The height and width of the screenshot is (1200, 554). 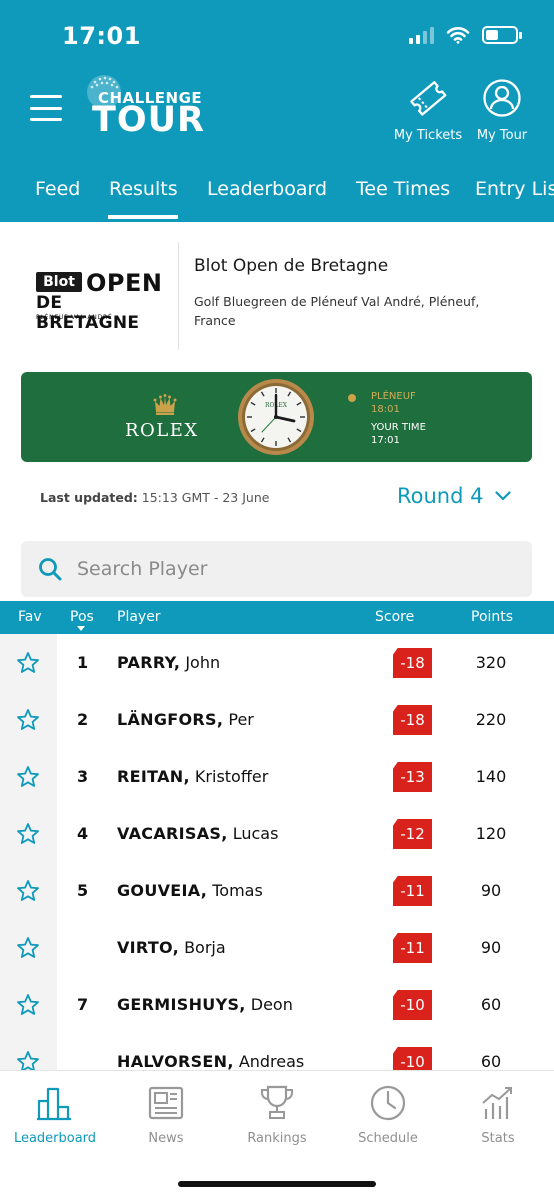 What do you see at coordinates (428, 98) in the screenshot?
I see `ticket-icon` at bounding box center [428, 98].